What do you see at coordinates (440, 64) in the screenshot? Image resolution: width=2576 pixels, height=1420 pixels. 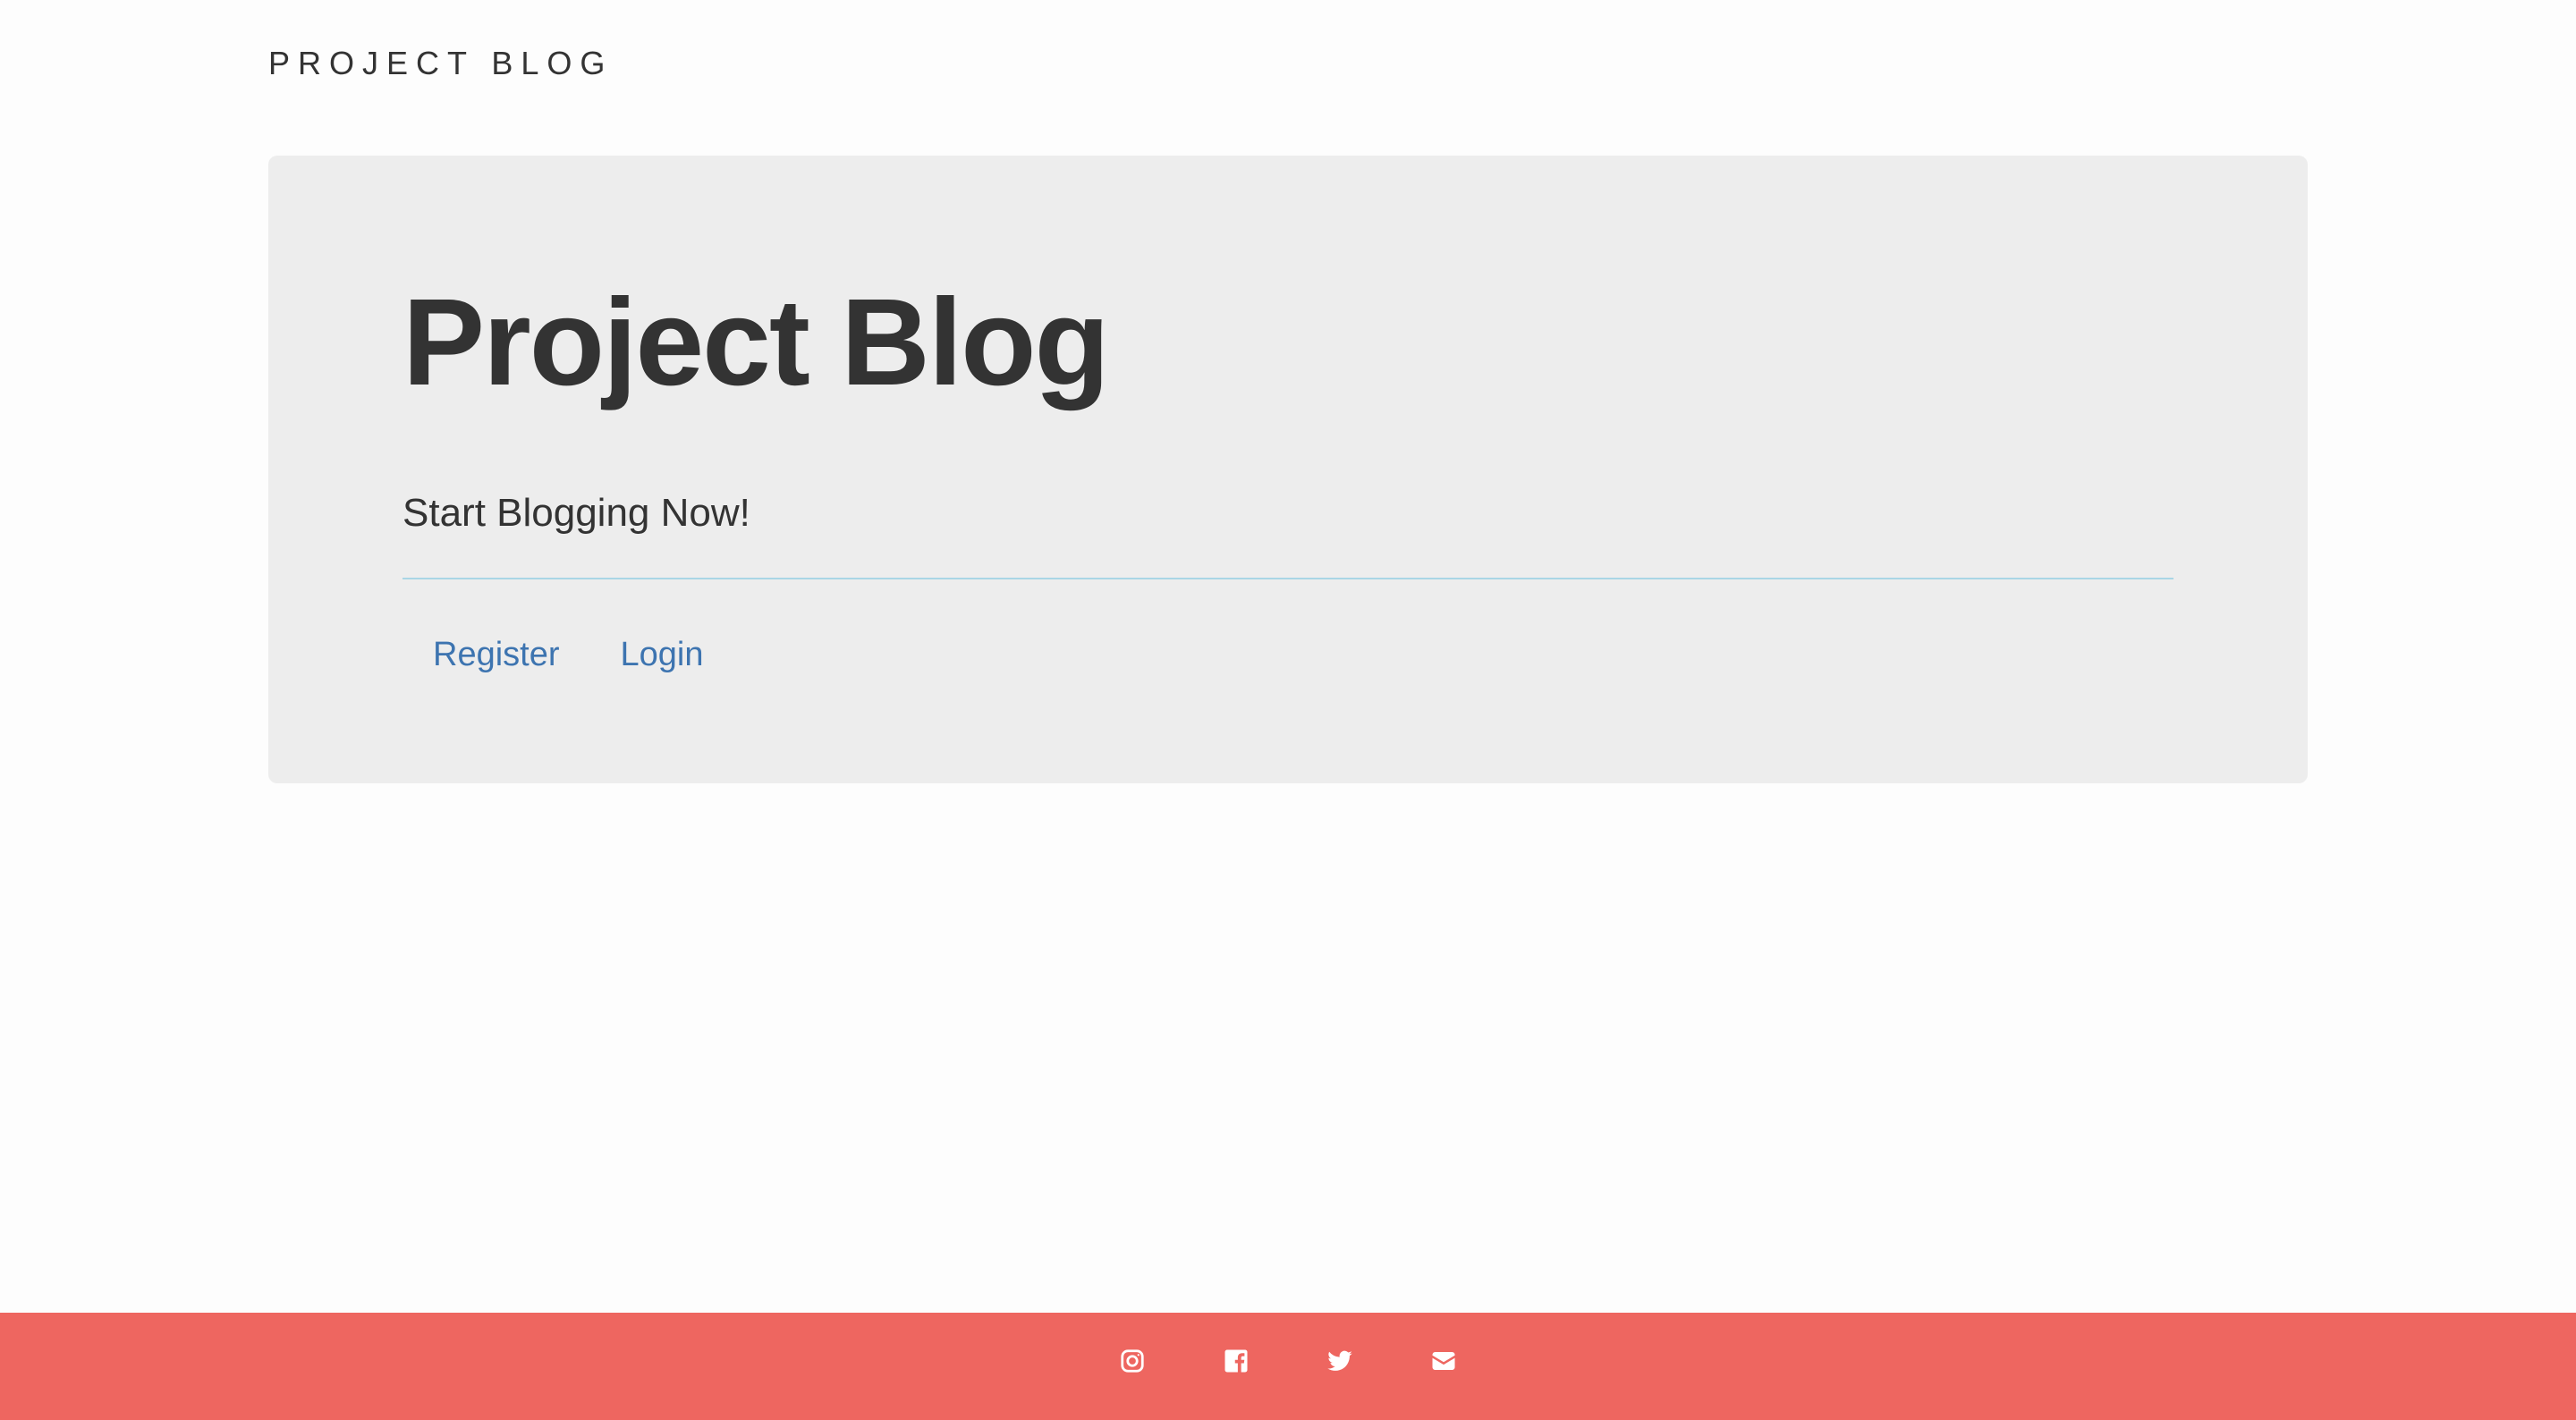 I see `brand-link: PROJECT BLOG` at bounding box center [440, 64].